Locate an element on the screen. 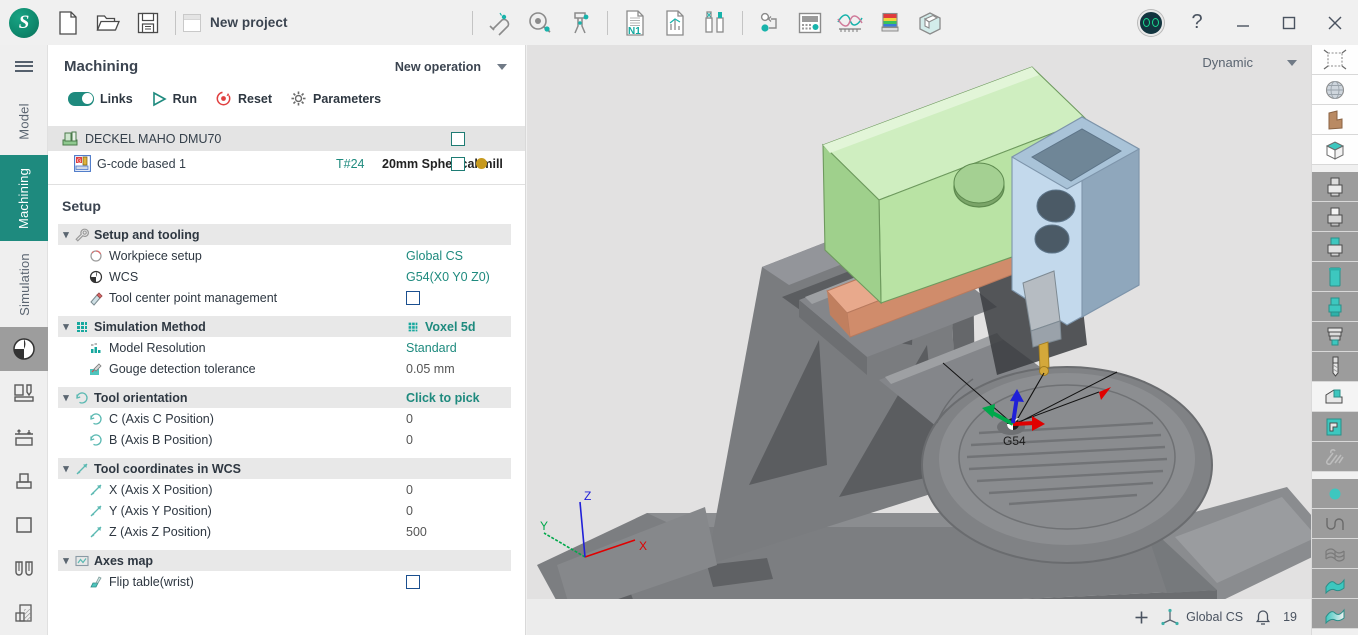 The width and height of the screenshot is (1358, 635). notifications-button is located at coordinates (1263, 617).